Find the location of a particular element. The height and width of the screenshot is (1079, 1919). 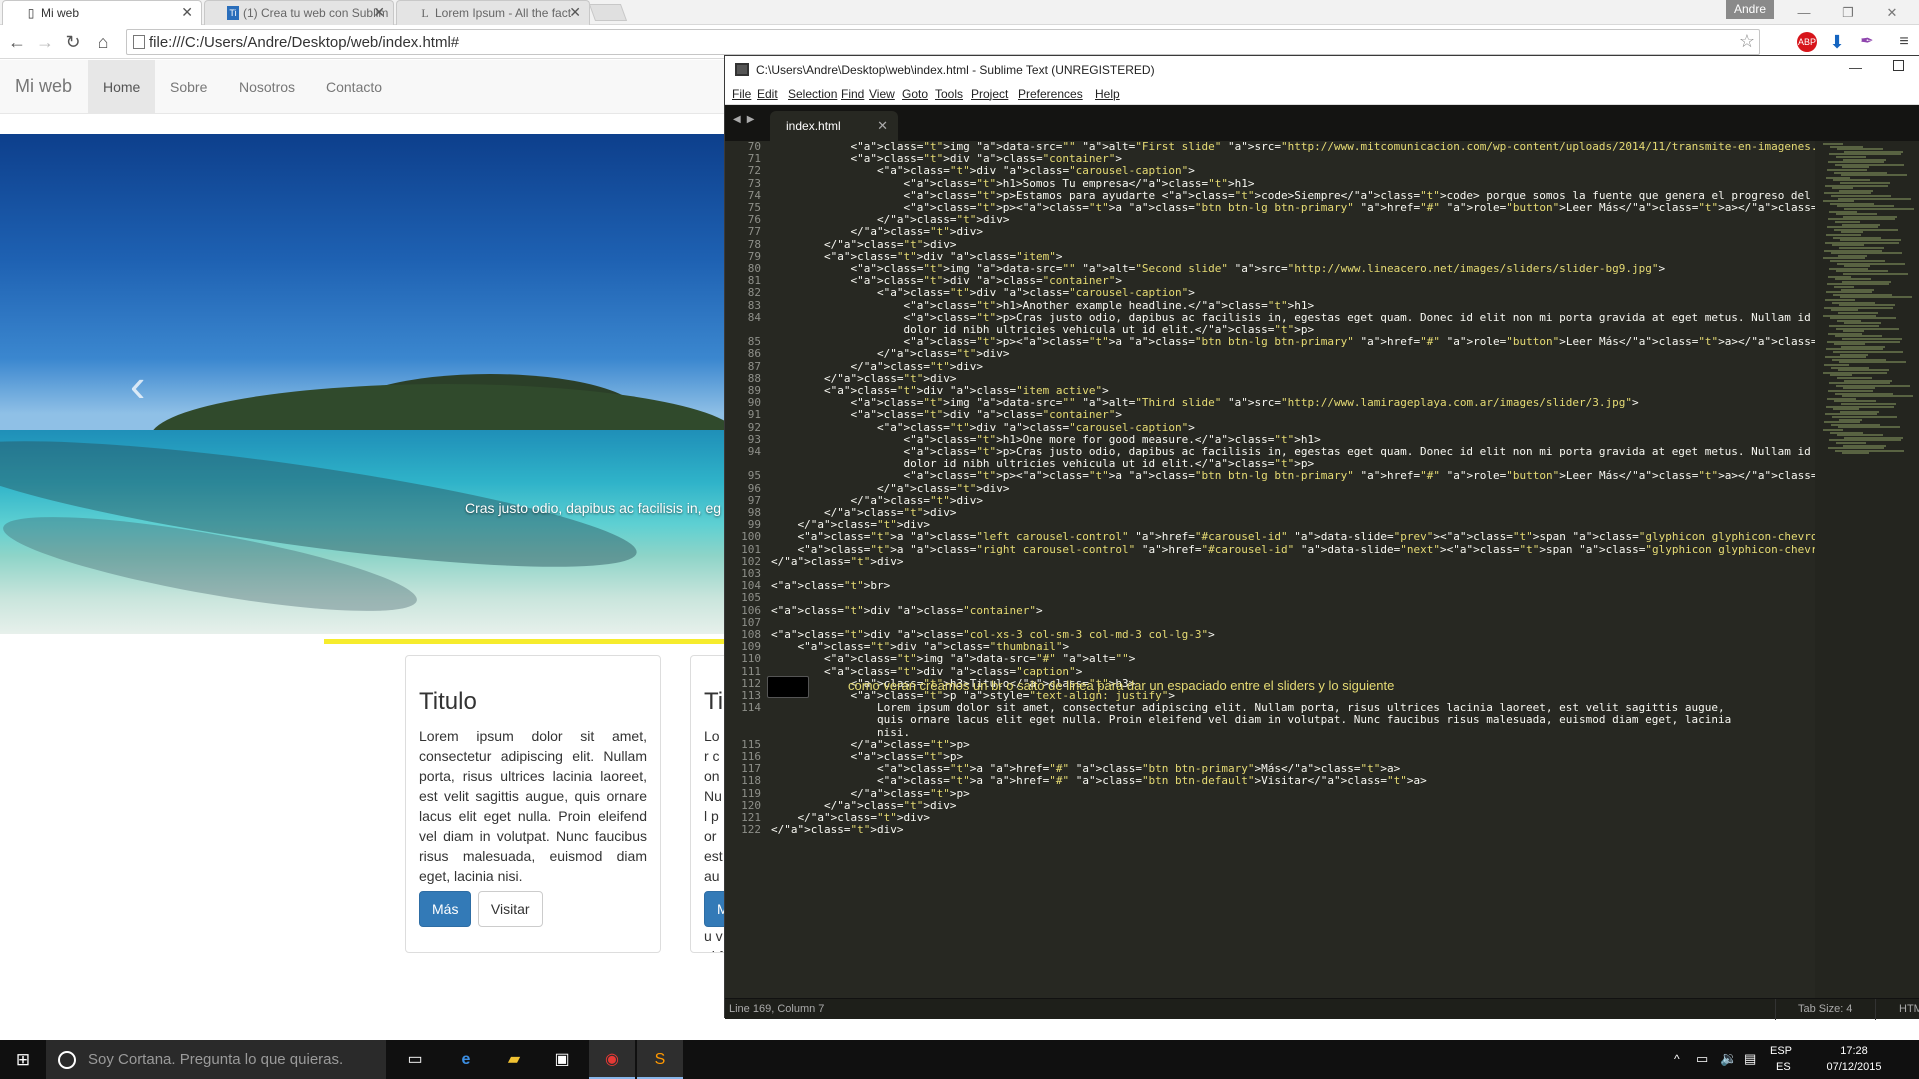

ti-icon: Ti is located at coordinates (233, 13).